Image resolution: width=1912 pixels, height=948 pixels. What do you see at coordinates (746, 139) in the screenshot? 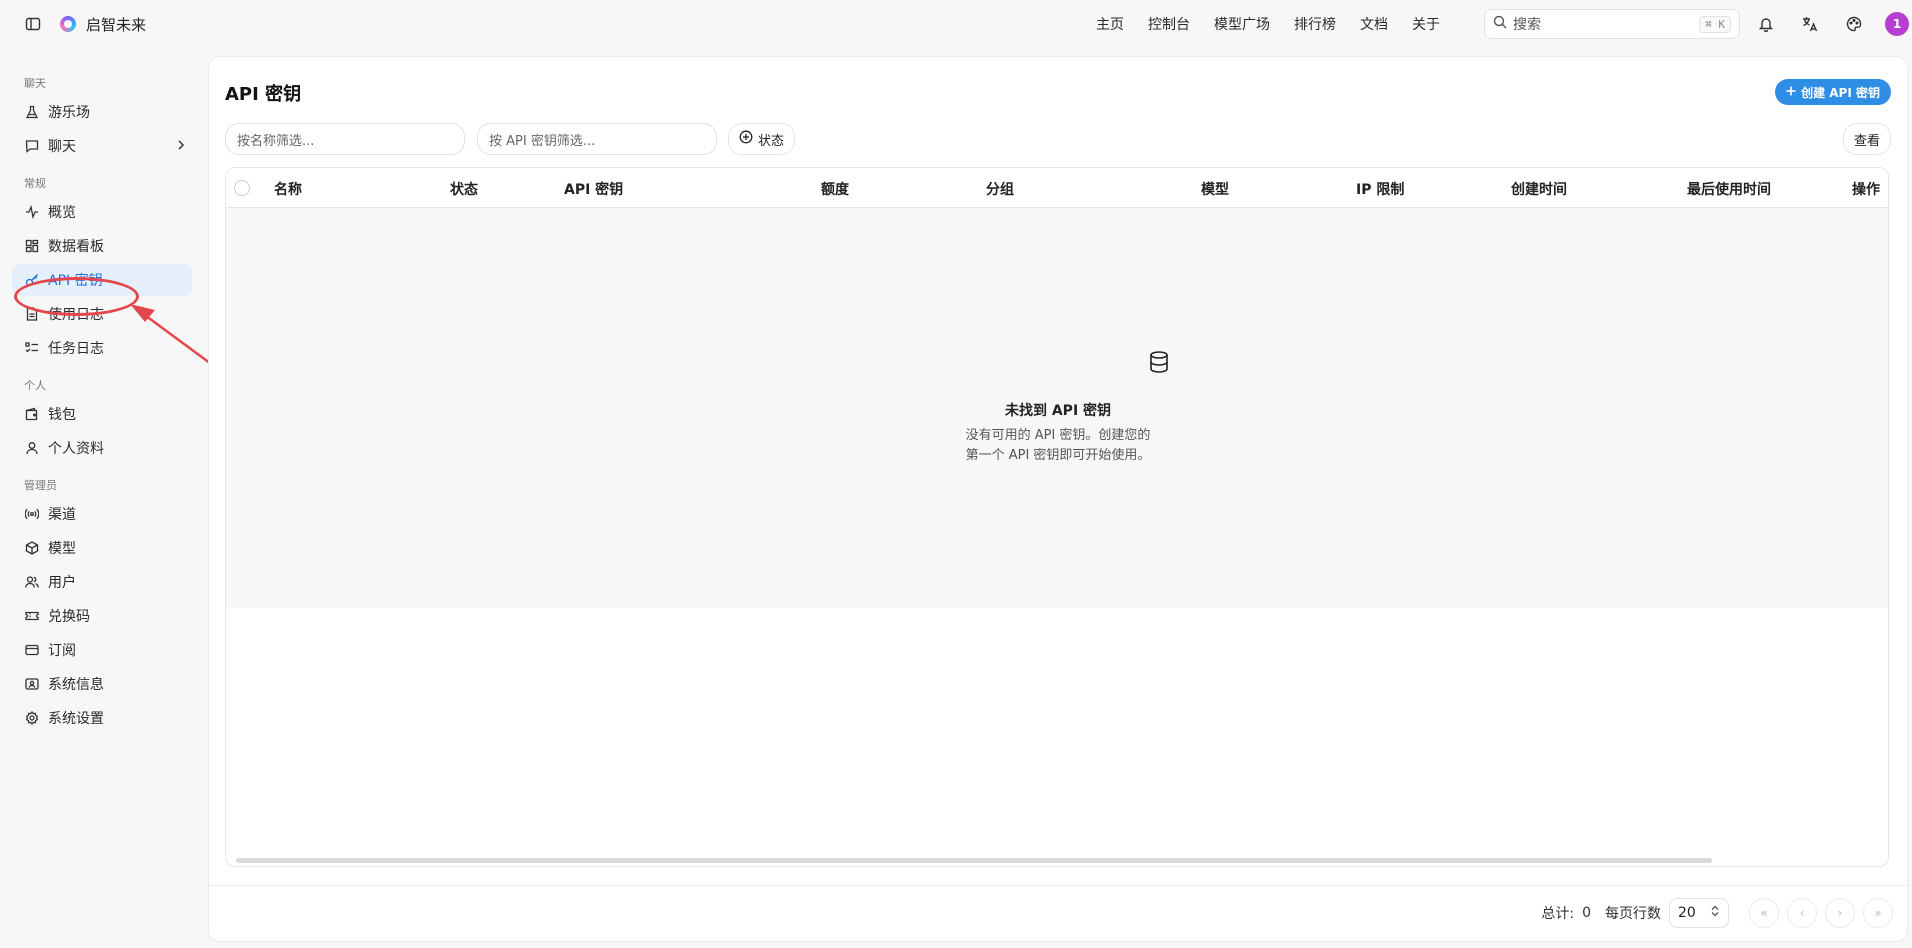
I see `plus-circle-icon` at bounding box center [746, 139].